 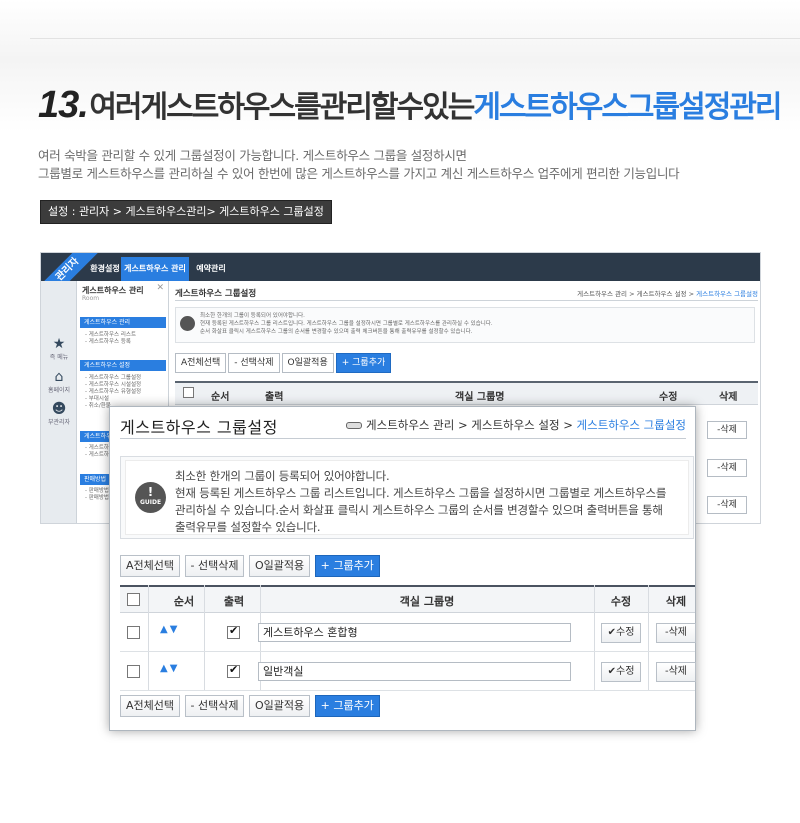 I want to click on sidebar-item: - 게스트하우스 유형설정, so click(x=113, y=392).